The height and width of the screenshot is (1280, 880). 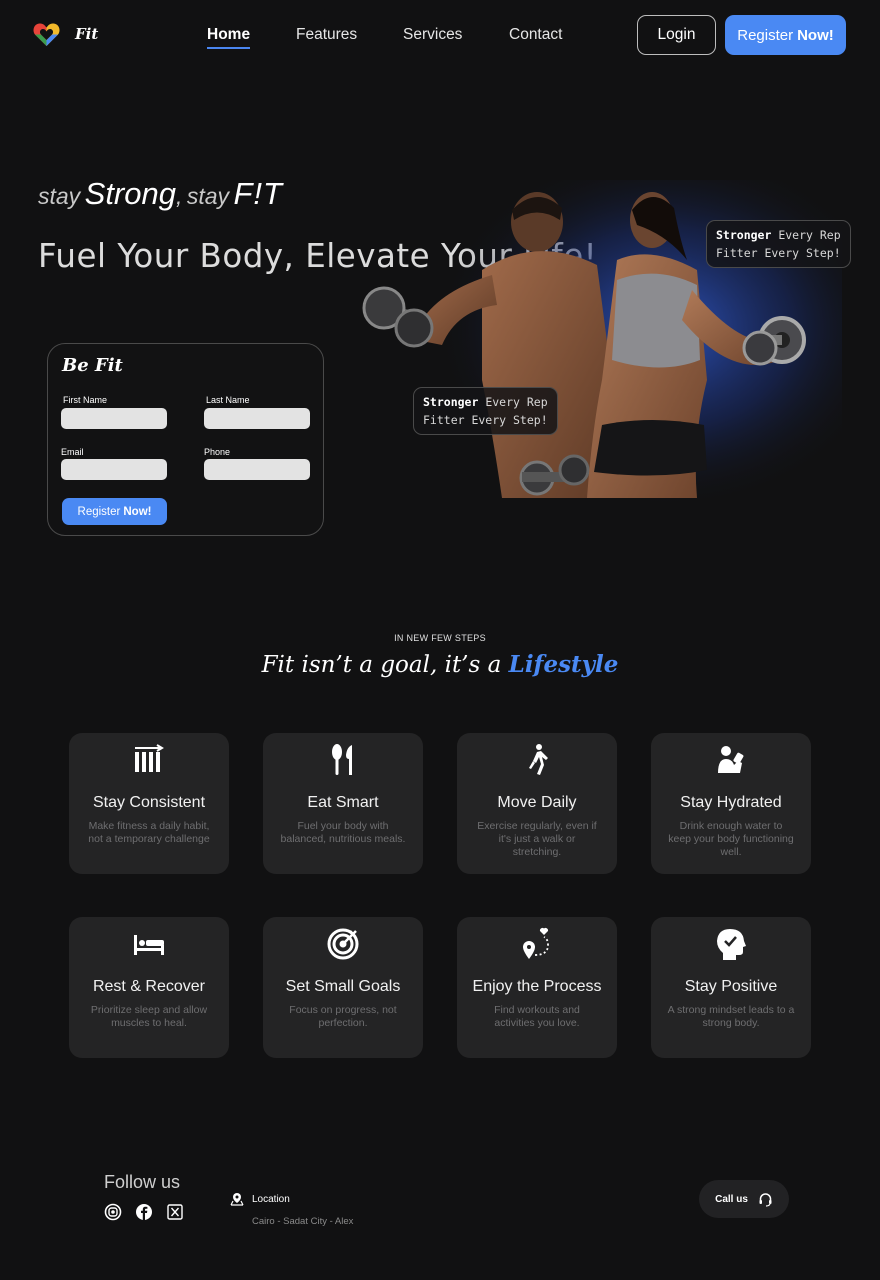 I want to click on form-register-label: Register, so click(x=99, y=511).